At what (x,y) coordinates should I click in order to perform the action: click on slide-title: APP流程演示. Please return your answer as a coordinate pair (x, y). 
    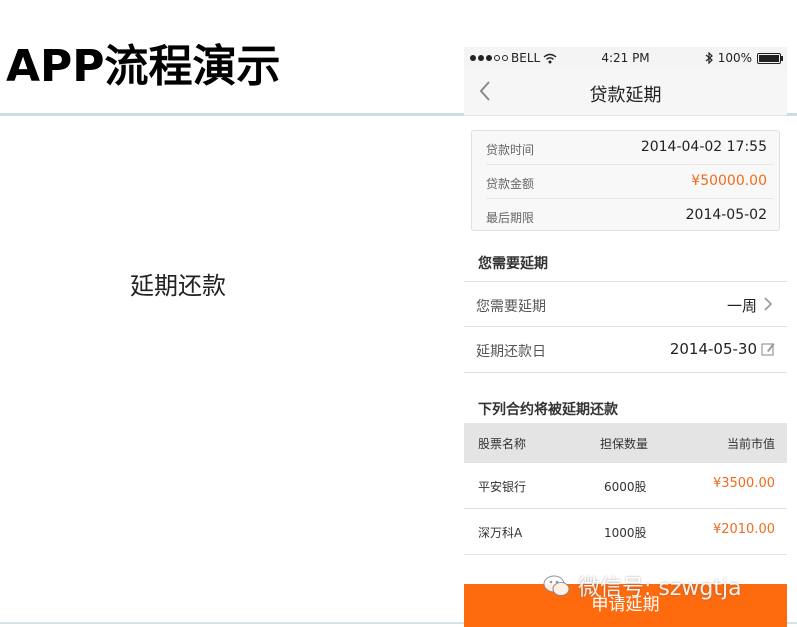
    Looking at the image, I should click on (143, 66).